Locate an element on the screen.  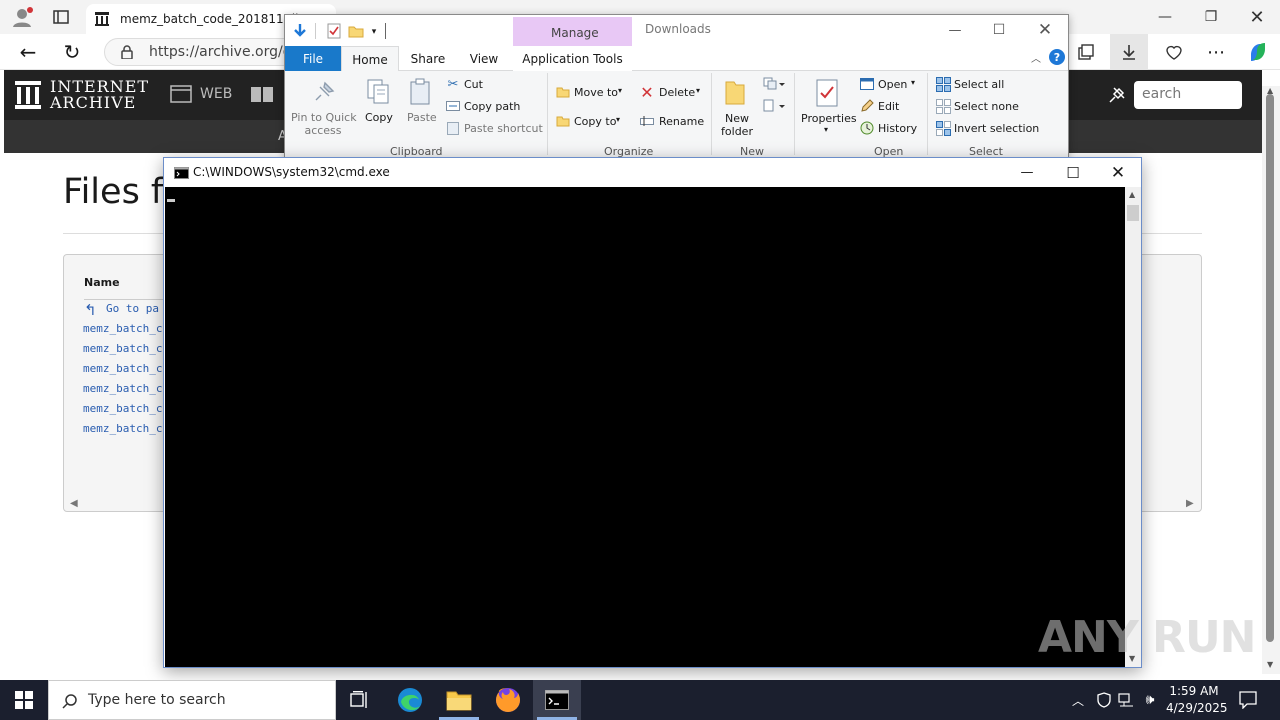
help-icon: ? is located at coordinates (1057, 57).